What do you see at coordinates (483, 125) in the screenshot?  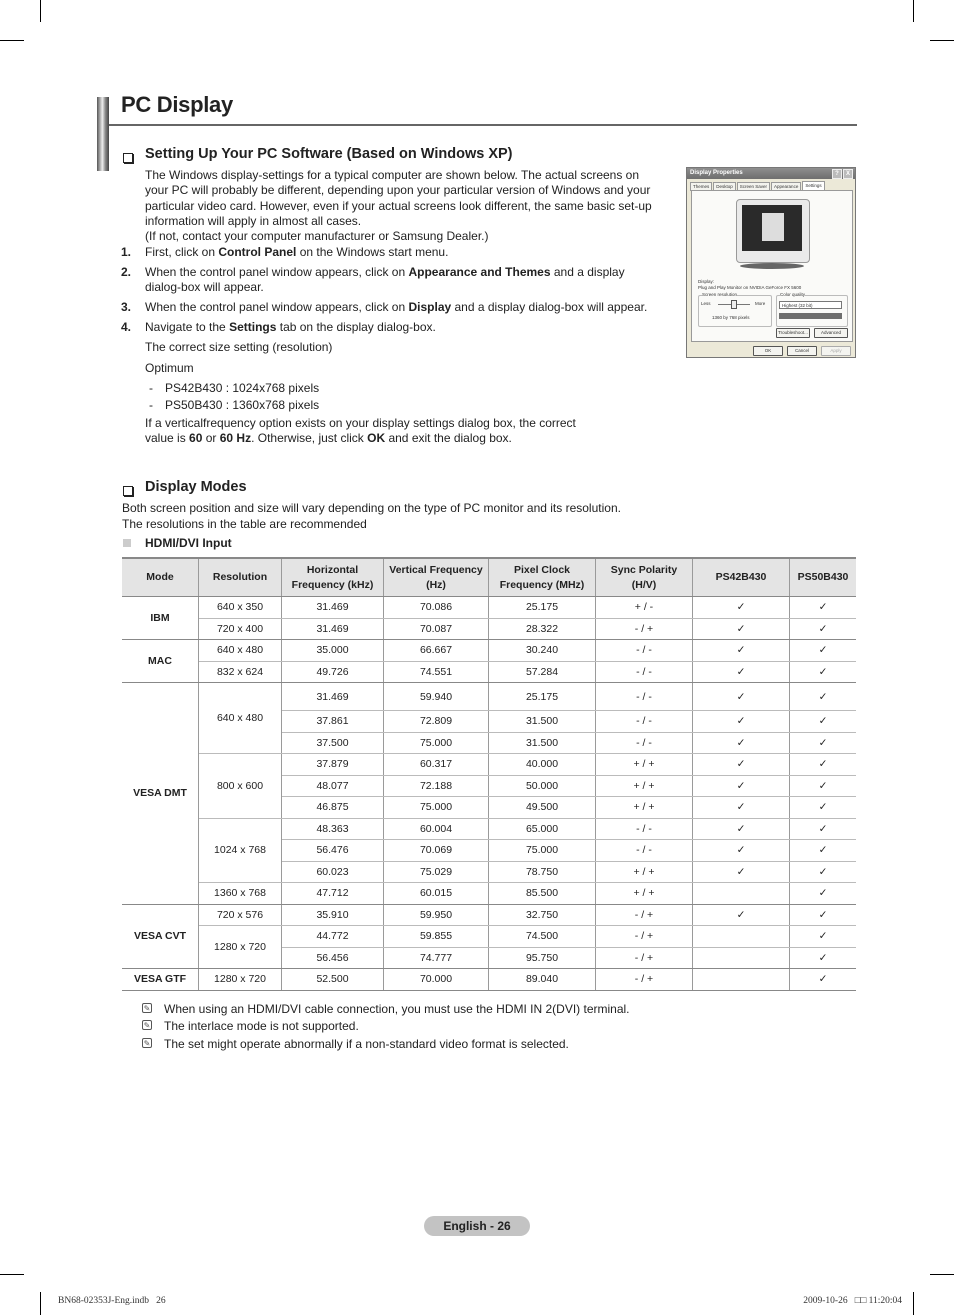 I see `title-divider` at bounding box center [483, 125].